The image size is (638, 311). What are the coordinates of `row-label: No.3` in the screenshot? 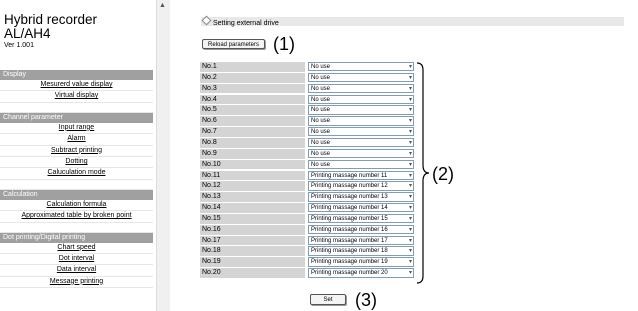 It's located at (252, 88).